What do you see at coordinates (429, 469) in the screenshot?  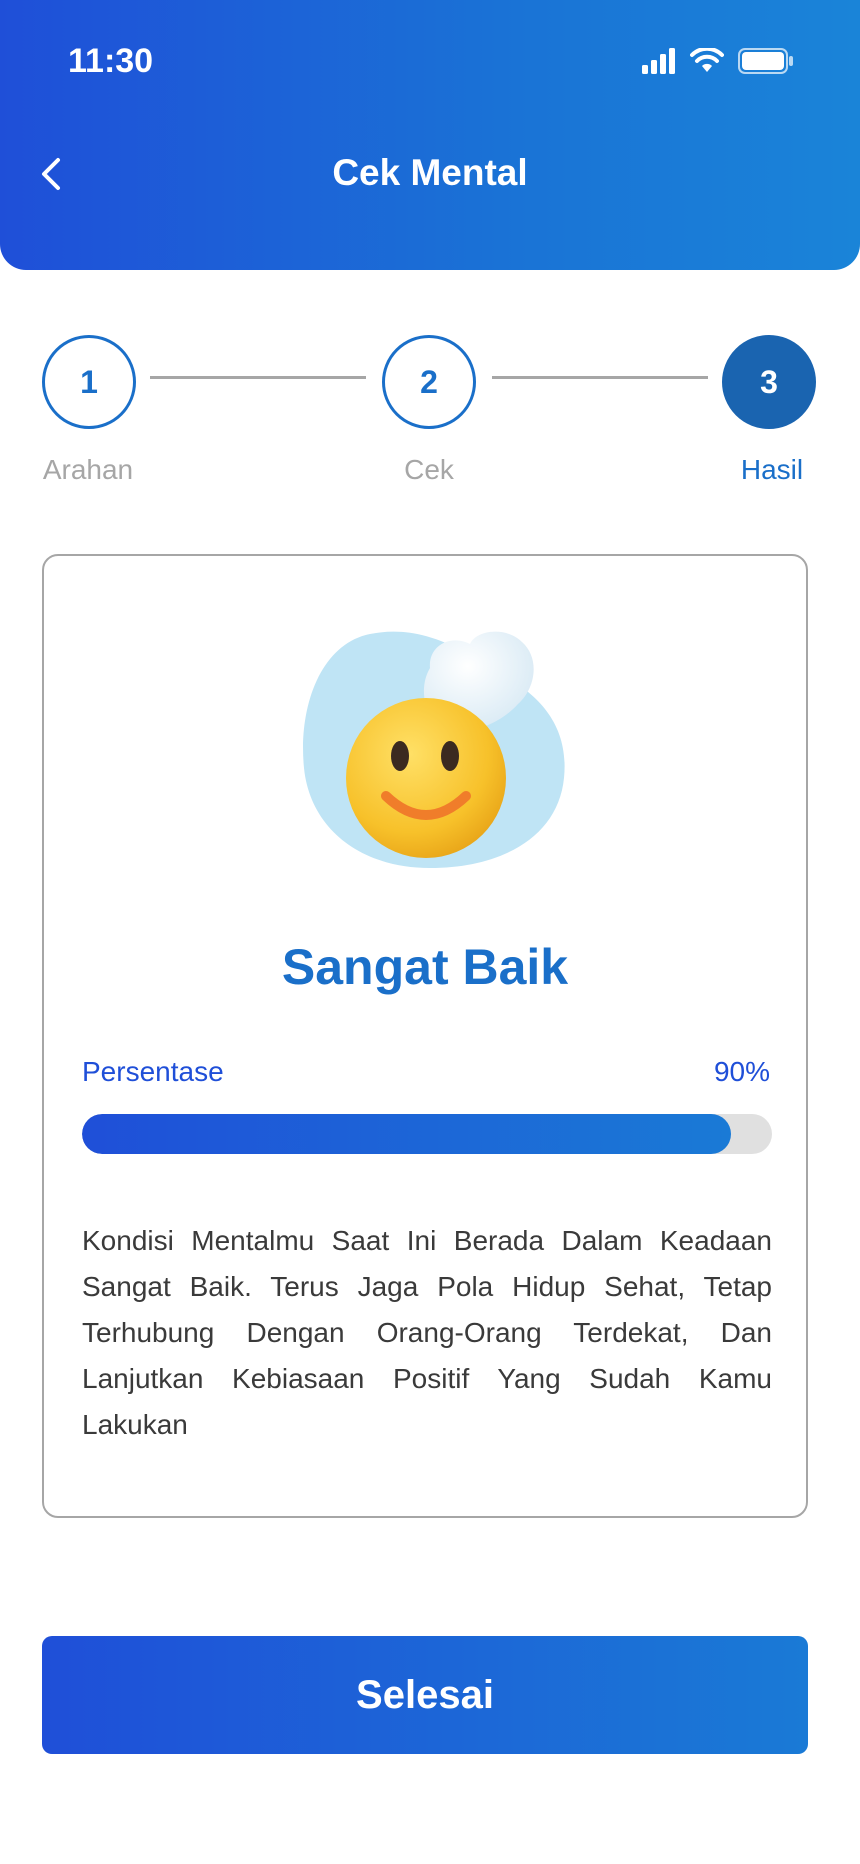 I see `step-2-label: Cek` at bounding box center [429, 469].